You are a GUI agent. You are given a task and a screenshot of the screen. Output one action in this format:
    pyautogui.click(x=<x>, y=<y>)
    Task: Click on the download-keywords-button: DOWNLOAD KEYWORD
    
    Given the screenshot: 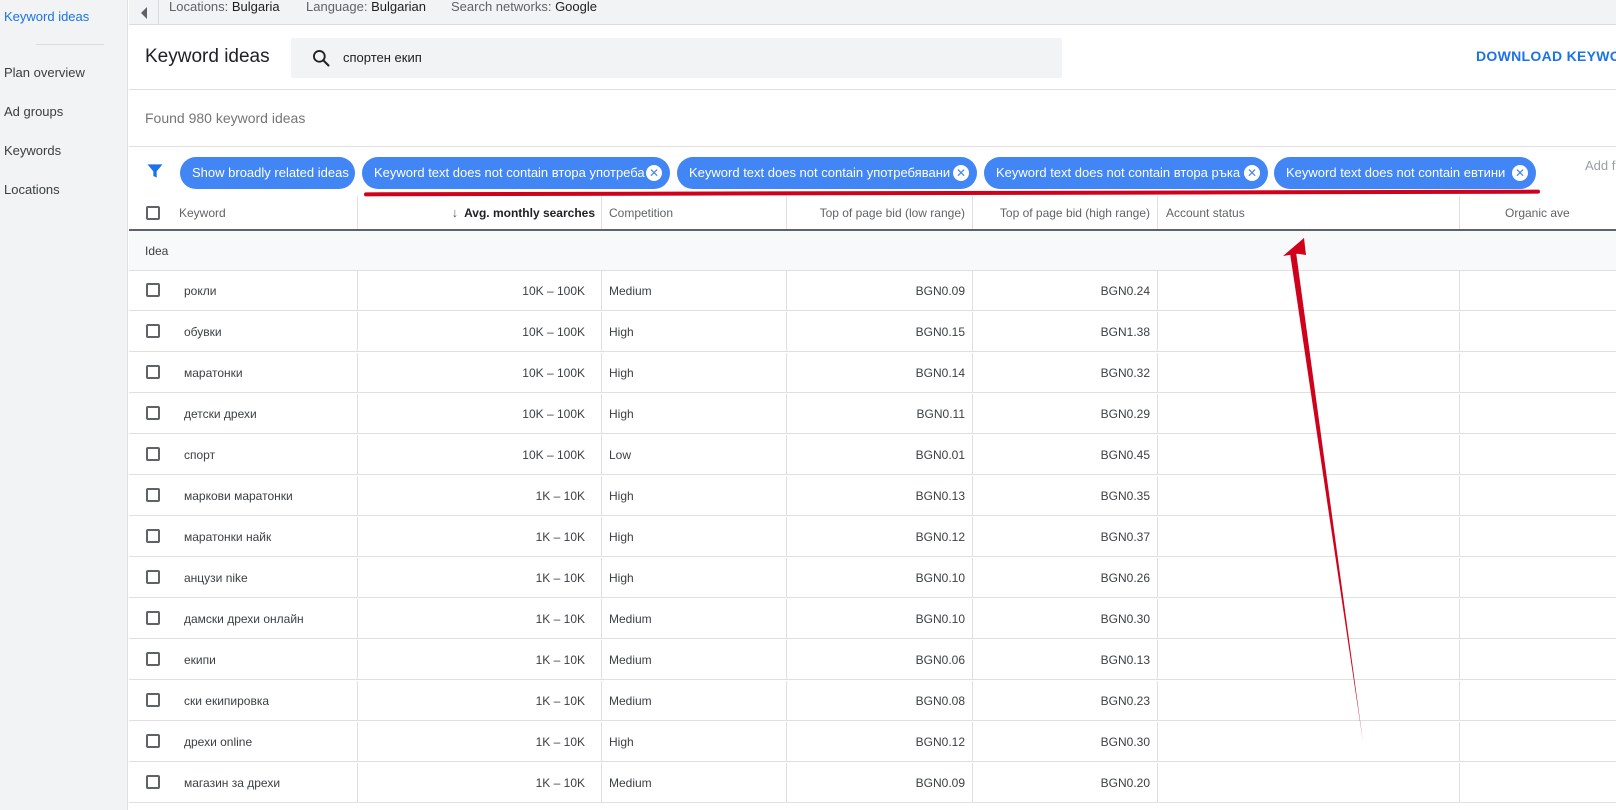 What is the action you would take?
    pyautogui.click(x=1546, y=56)
    